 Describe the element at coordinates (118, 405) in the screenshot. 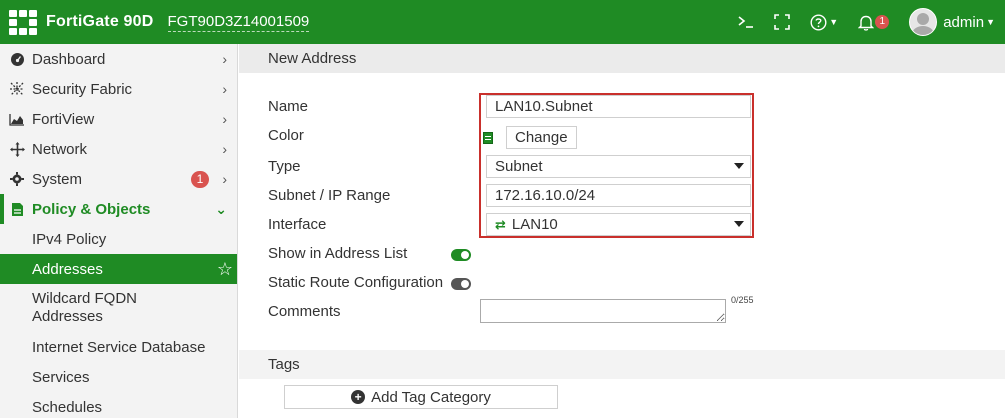

I see `sidebar-item-schedules: Schedules` at that location.